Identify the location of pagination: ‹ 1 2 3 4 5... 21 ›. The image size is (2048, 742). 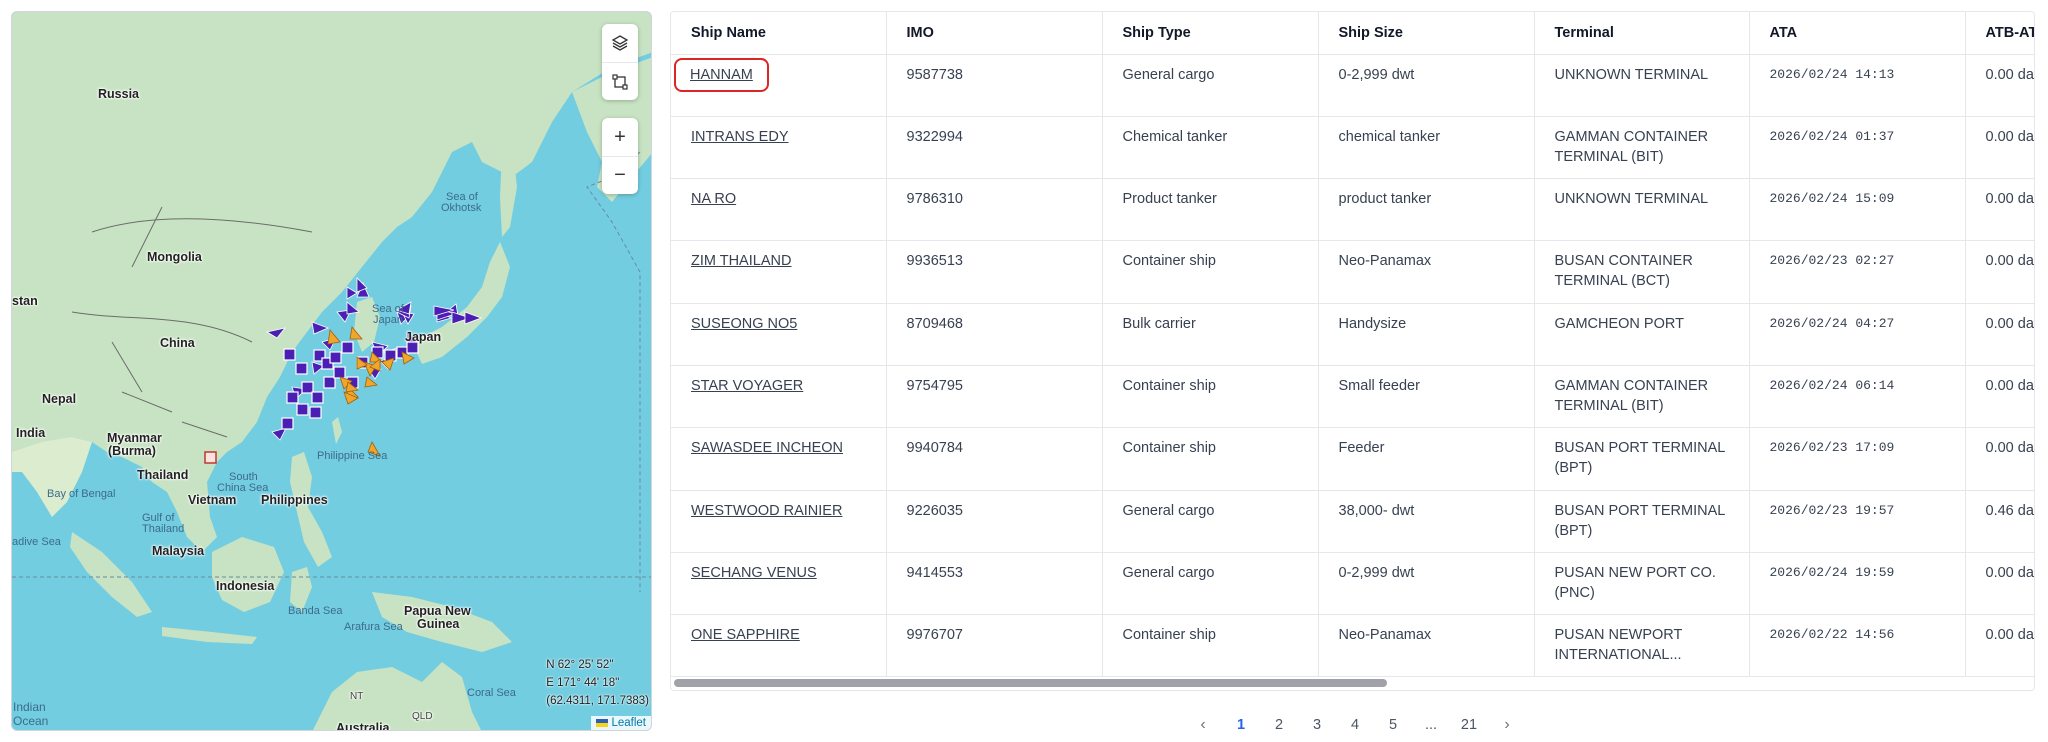
(1355, 725).